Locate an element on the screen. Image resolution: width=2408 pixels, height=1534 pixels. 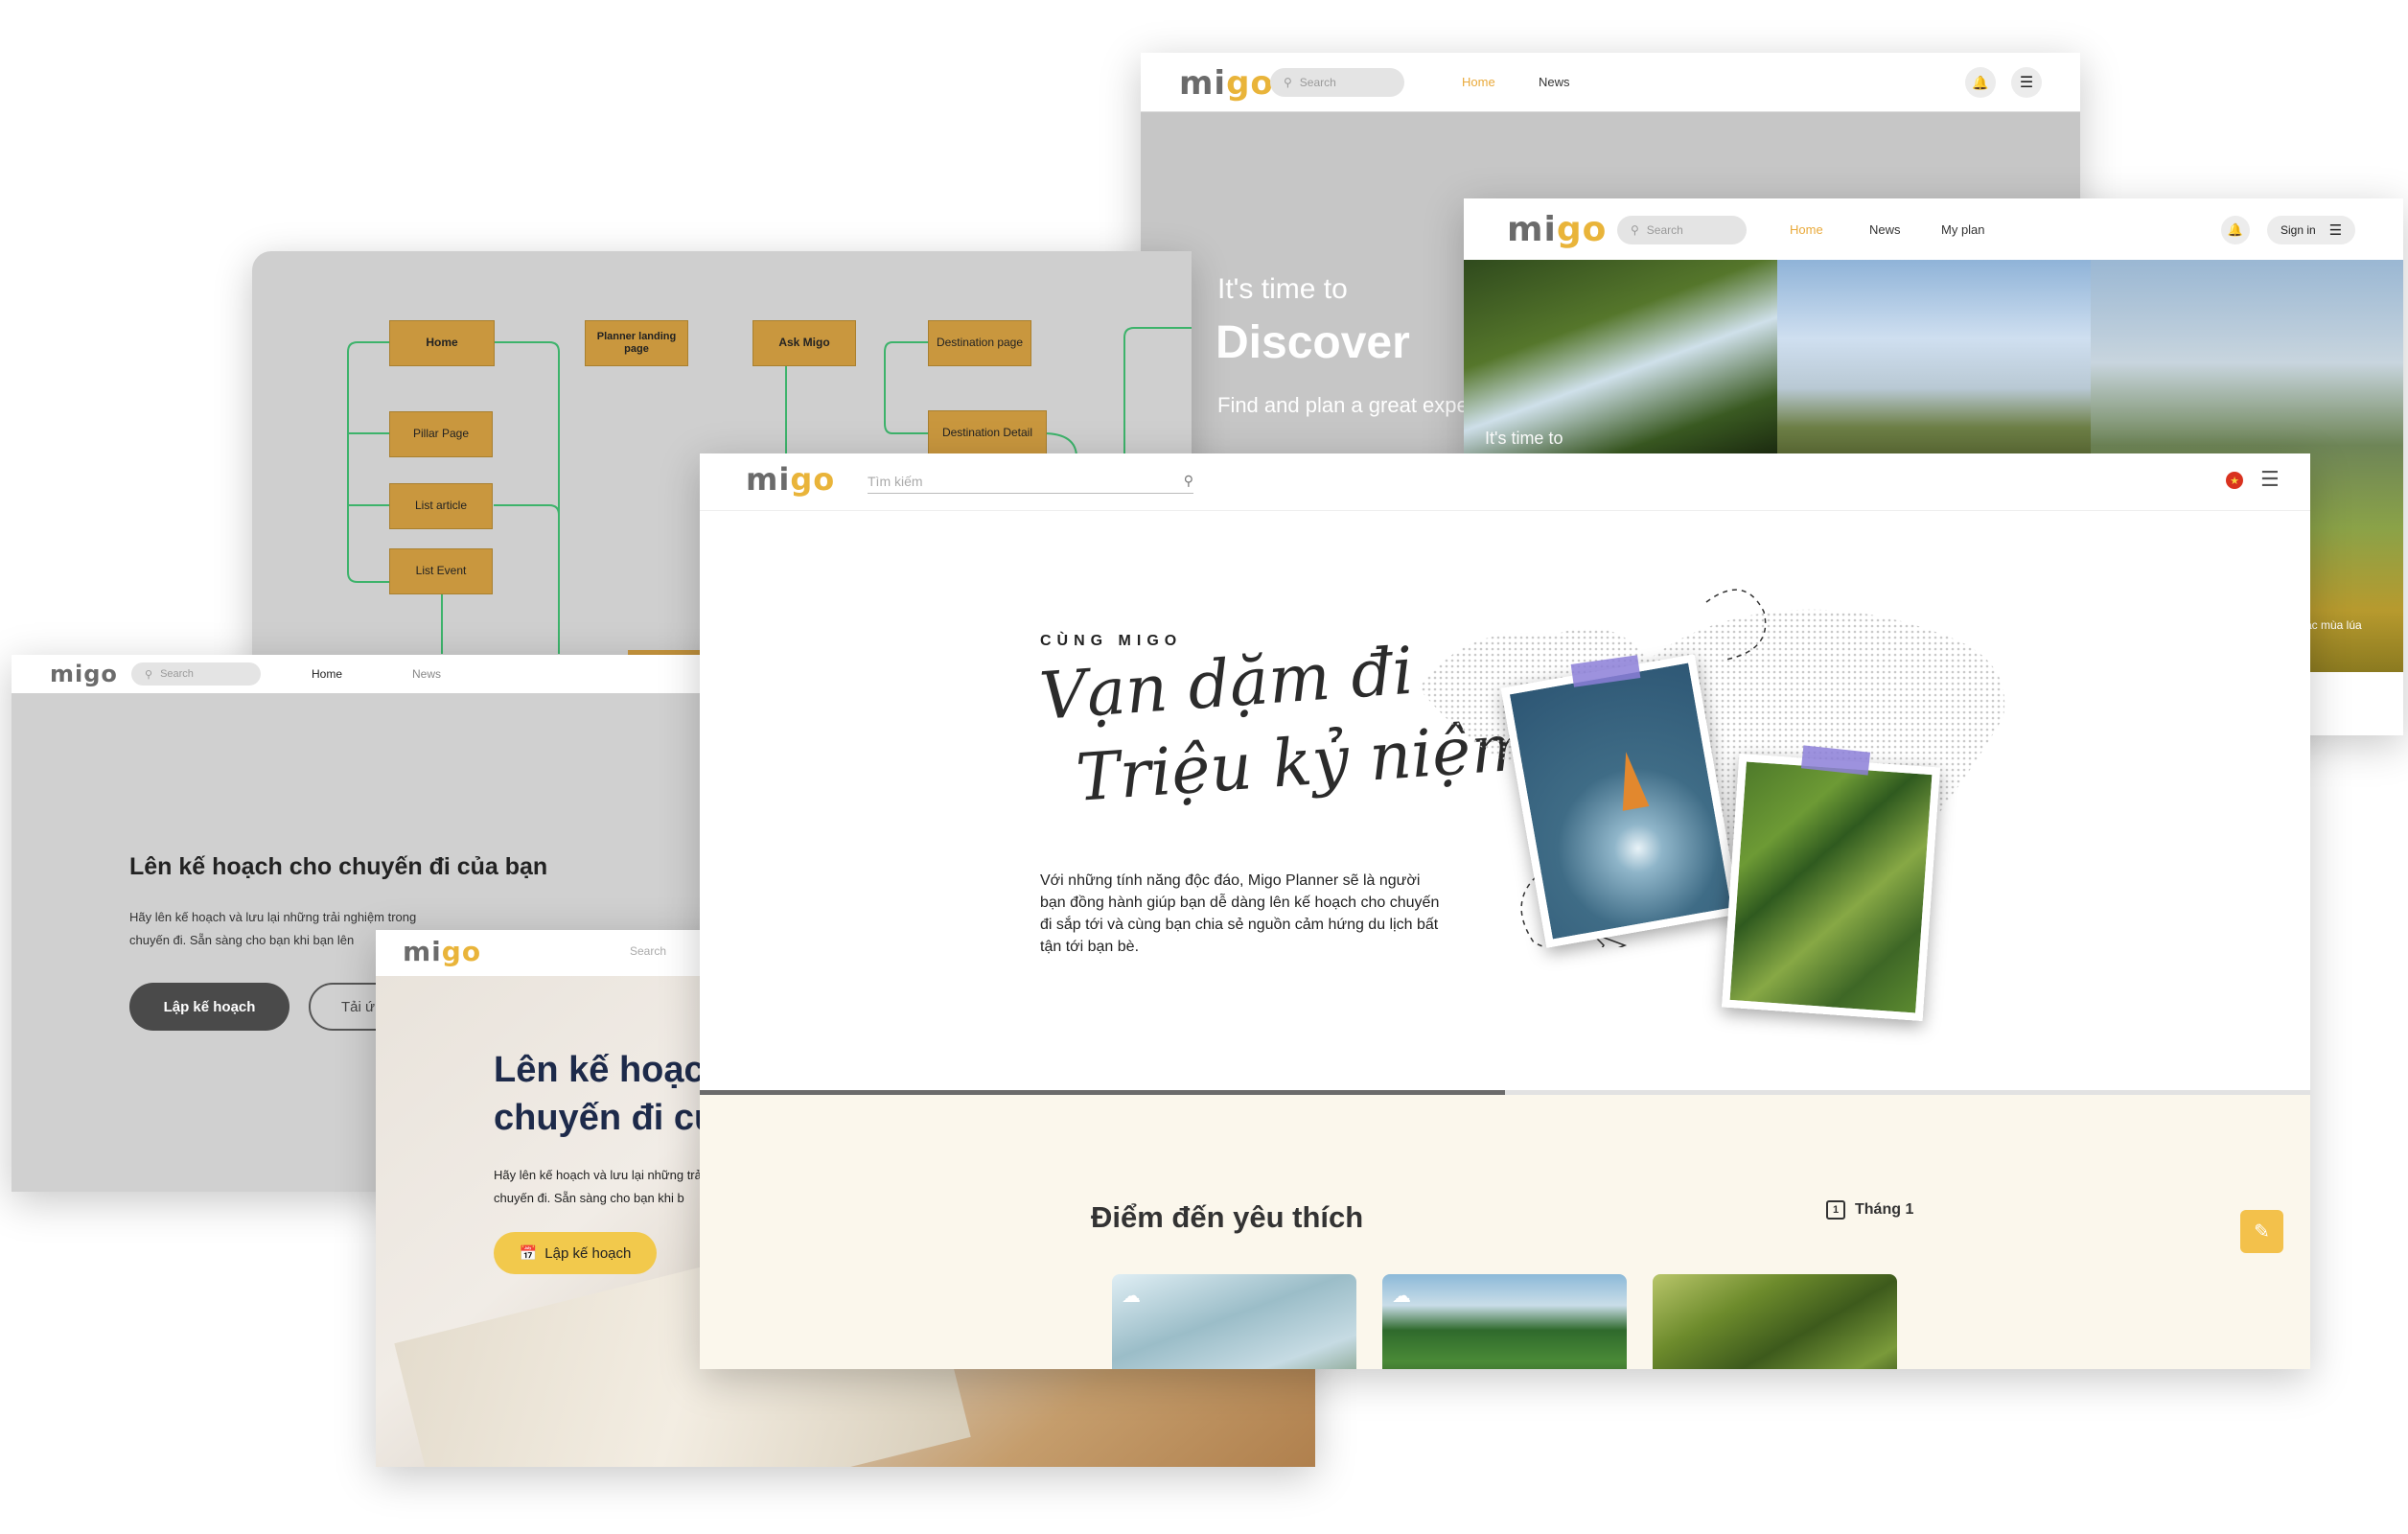
overlay-text: It's time to is located at coordinates (1524, 438).